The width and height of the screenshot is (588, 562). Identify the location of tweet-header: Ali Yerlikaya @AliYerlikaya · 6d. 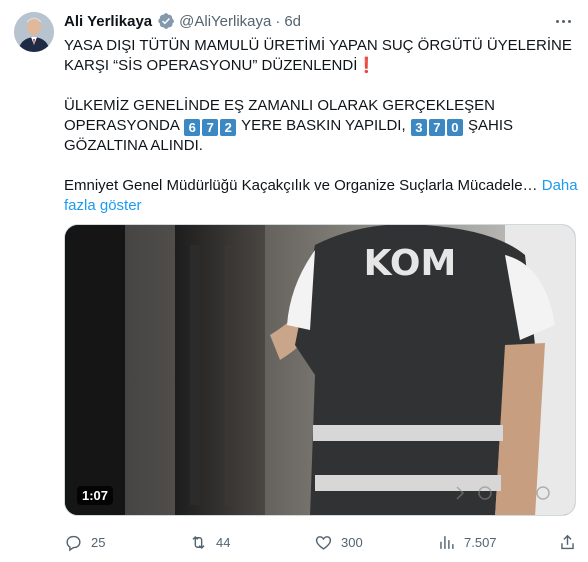
(182, 21).